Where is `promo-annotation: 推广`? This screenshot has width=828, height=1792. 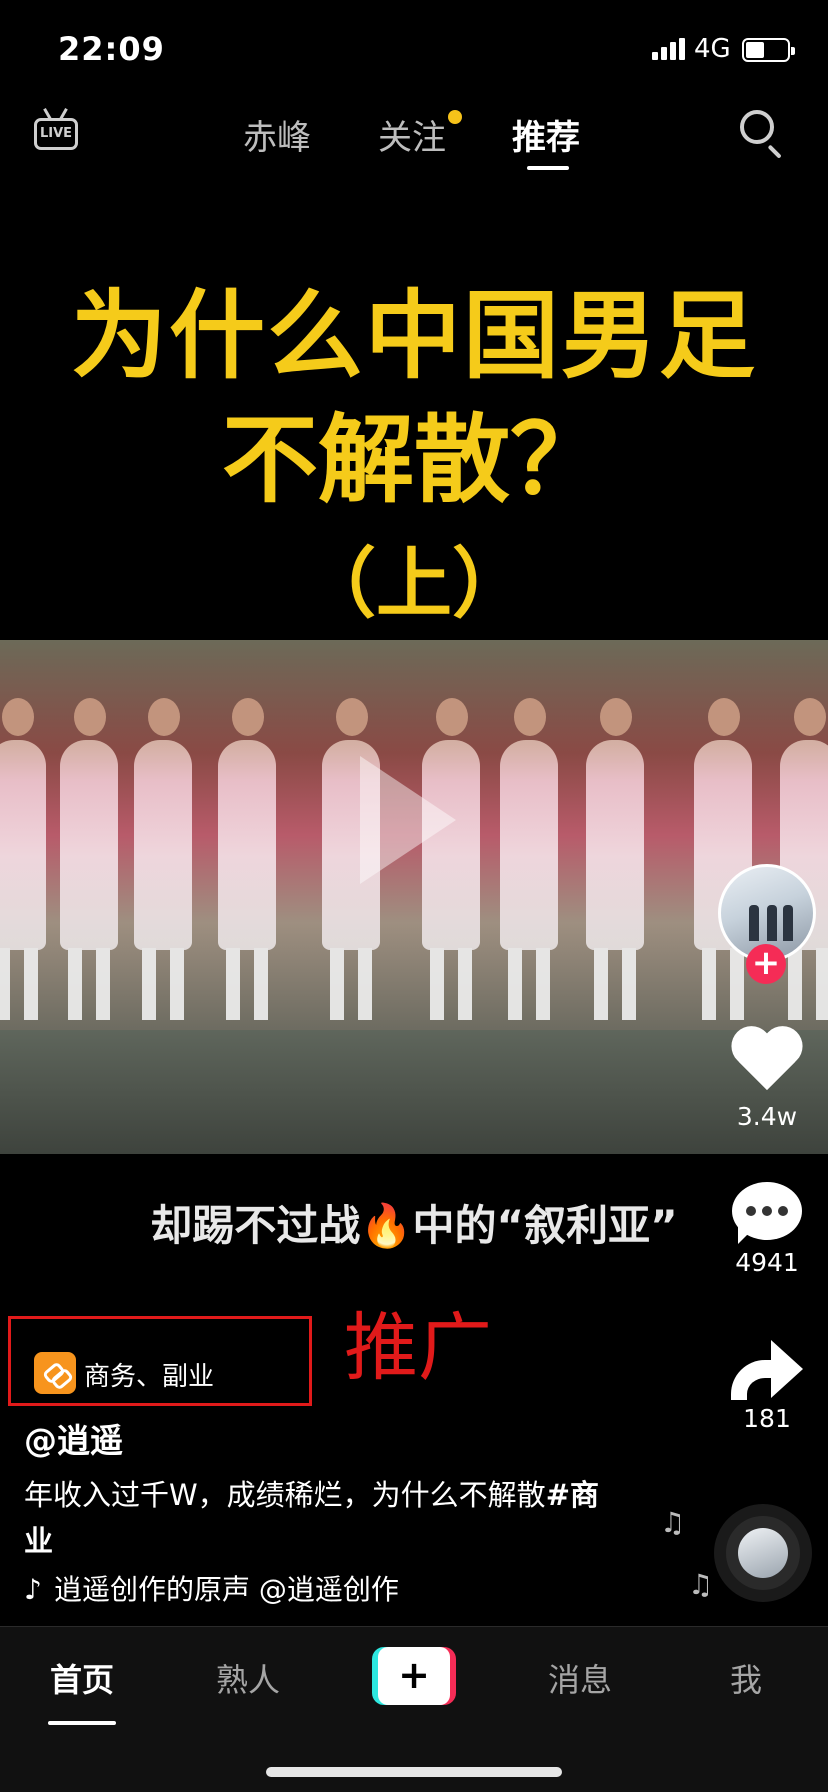 promo-annotation: 推广 is located at coordinates (418, 1348).